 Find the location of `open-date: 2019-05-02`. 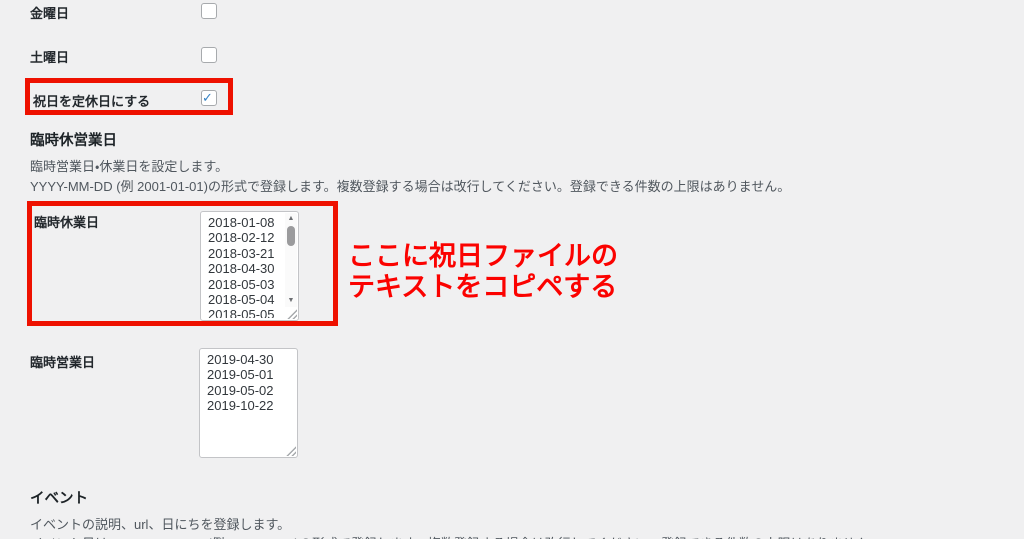

open-date: 2019-05-02 is located at coordinates (240, 390).